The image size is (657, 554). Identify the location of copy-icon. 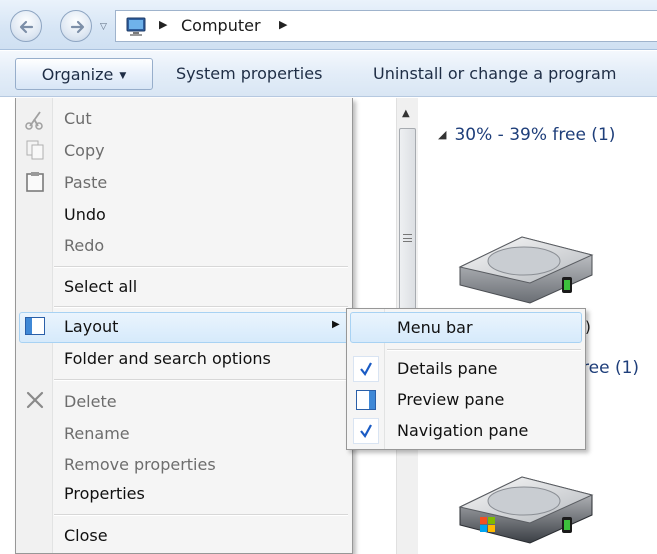
(35, 150).